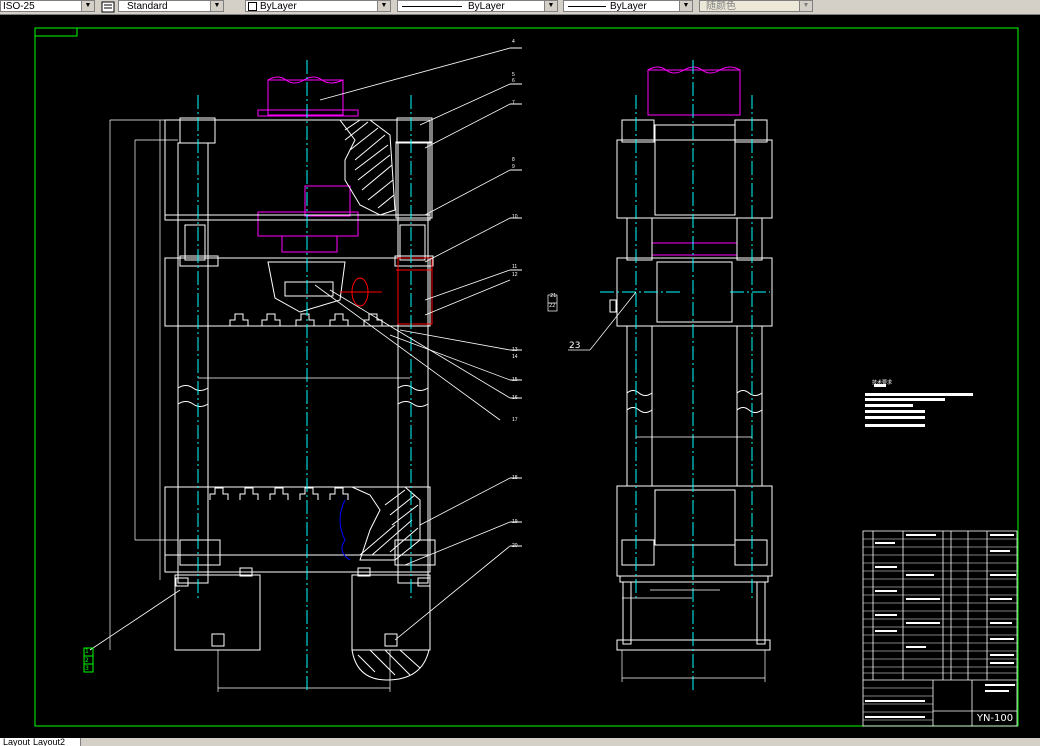 This screenshot has height=746, width=1040. I want to click on balloon: 20, so click(515, 546).